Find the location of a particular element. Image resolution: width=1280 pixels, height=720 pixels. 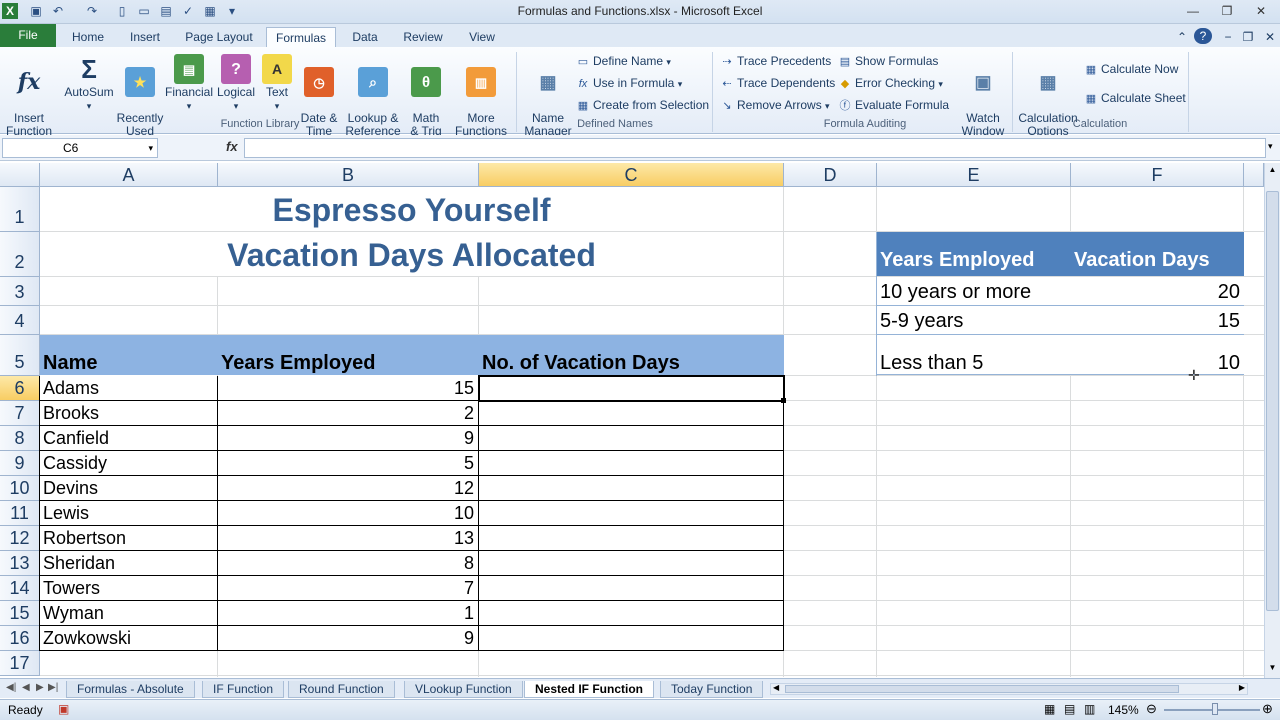

sheet-tab-round-function: Round Function is located at coordinates (341, 689).